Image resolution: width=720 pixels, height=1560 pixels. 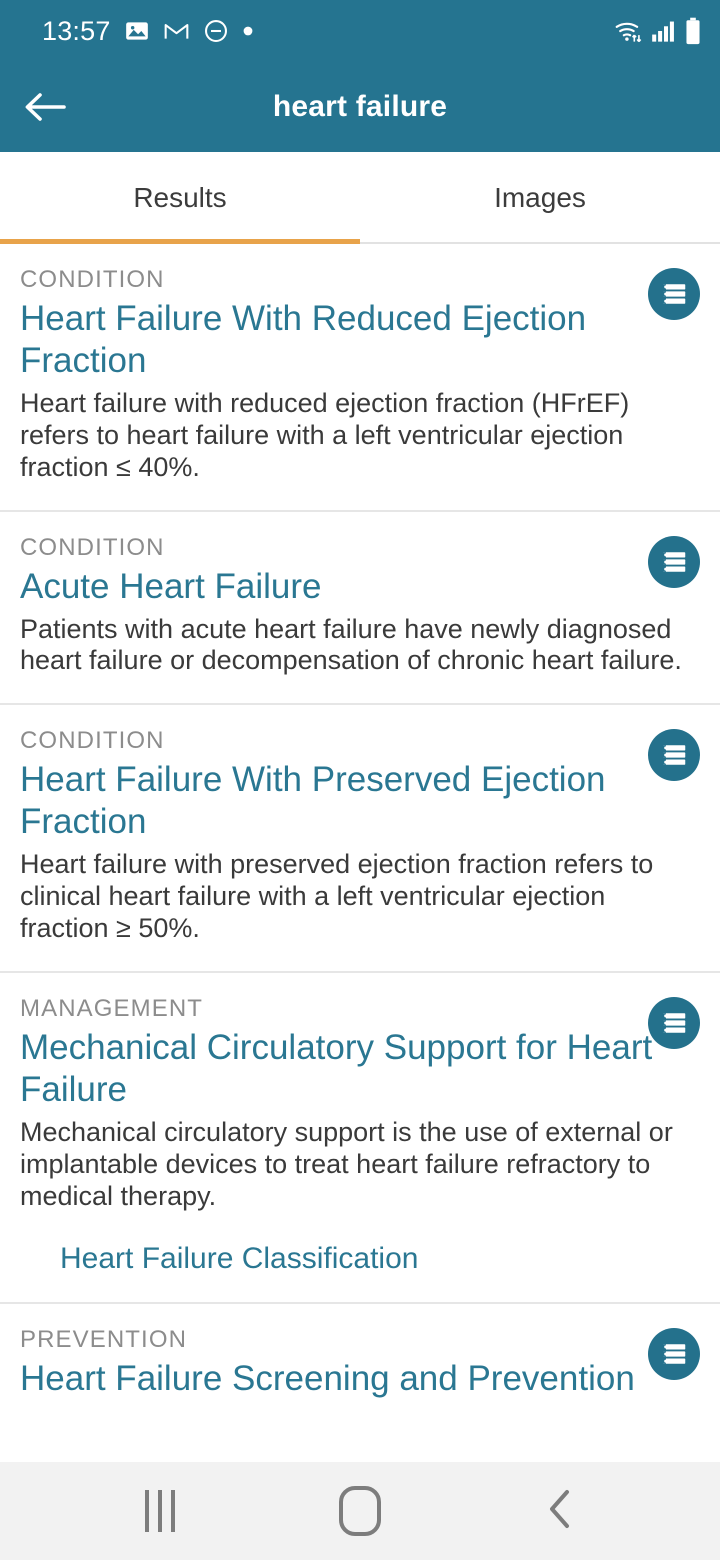 What do you see at coordinates (76, 30) in the screenshot?
I see `status-time: 13:57` at bounding box center [76, 30].